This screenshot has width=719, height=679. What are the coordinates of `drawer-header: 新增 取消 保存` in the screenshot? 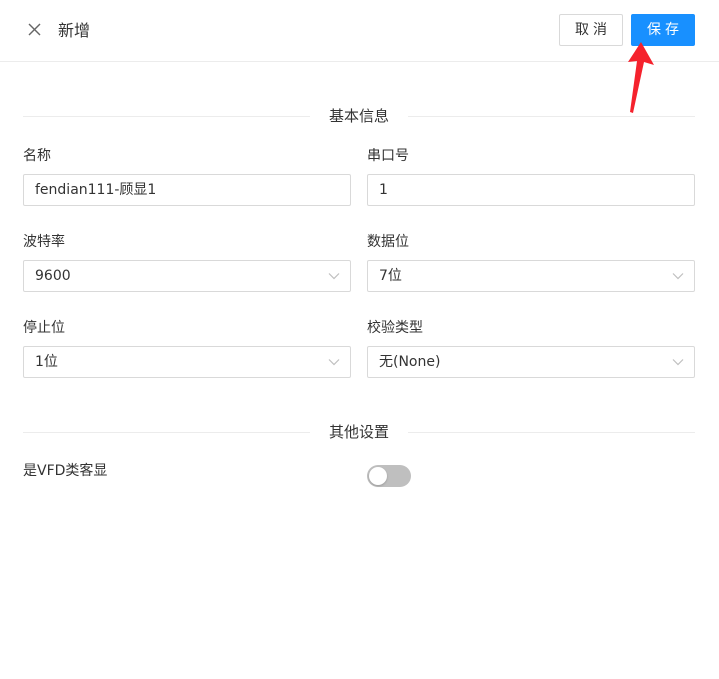 It's located at (359, 31).